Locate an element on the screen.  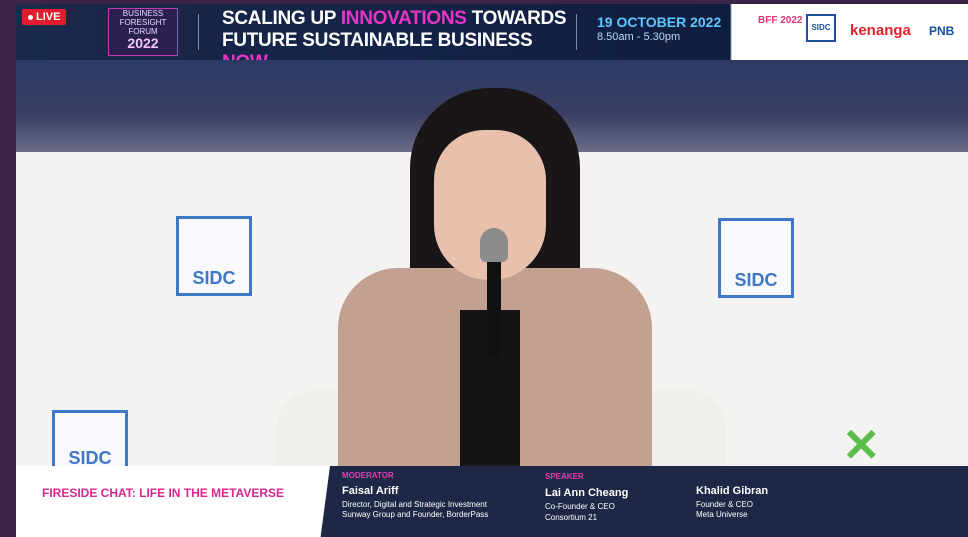
sponsor-pnb-logo: PNB is located at coordinates (942, 31).